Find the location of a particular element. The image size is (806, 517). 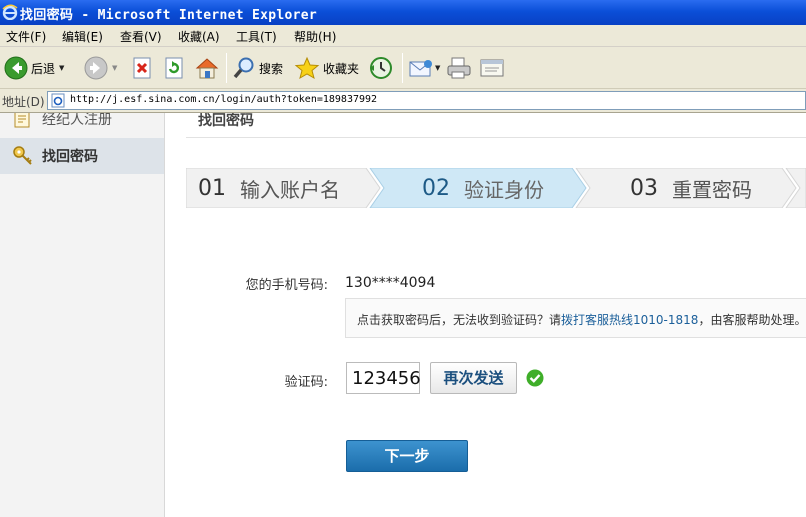

next-step-button: 下一步 is located at coordinates (407, 456).